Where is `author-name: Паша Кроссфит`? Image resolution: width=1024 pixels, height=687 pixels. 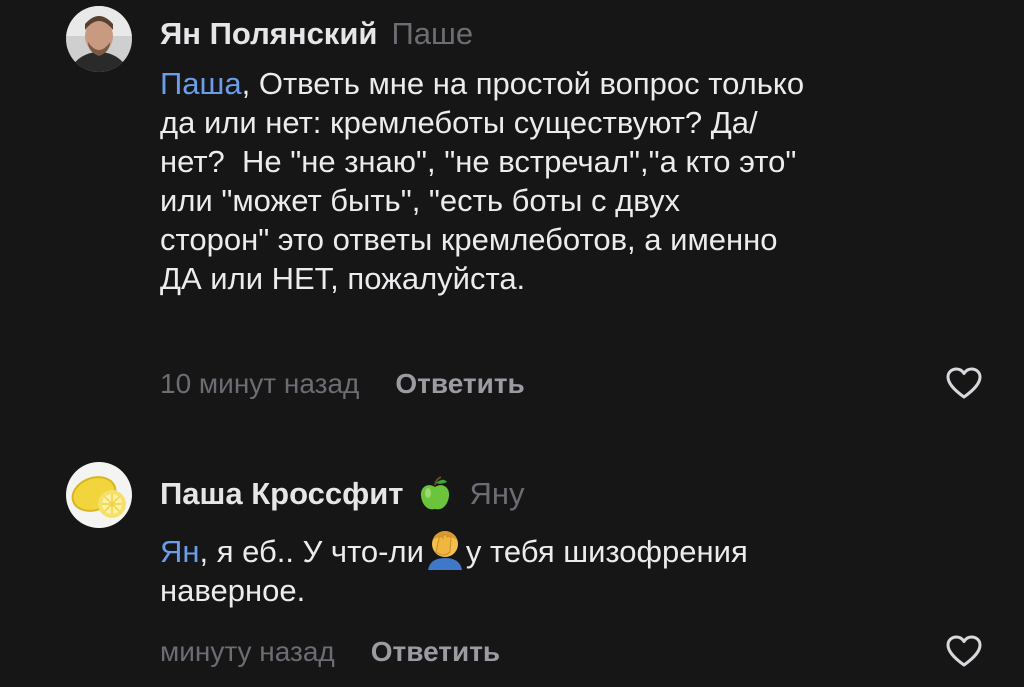 author-name: Паша Кроссфит is located at coordinates (281, 494).